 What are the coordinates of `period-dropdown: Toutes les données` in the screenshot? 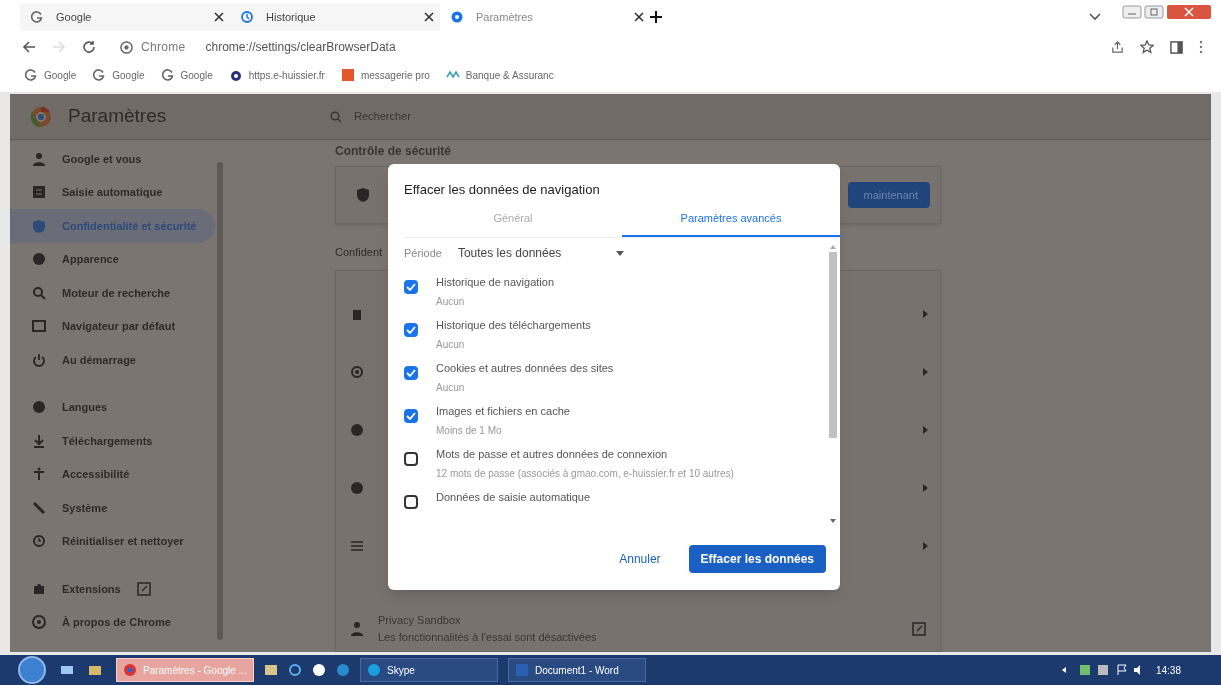 It's located at (540, 253).